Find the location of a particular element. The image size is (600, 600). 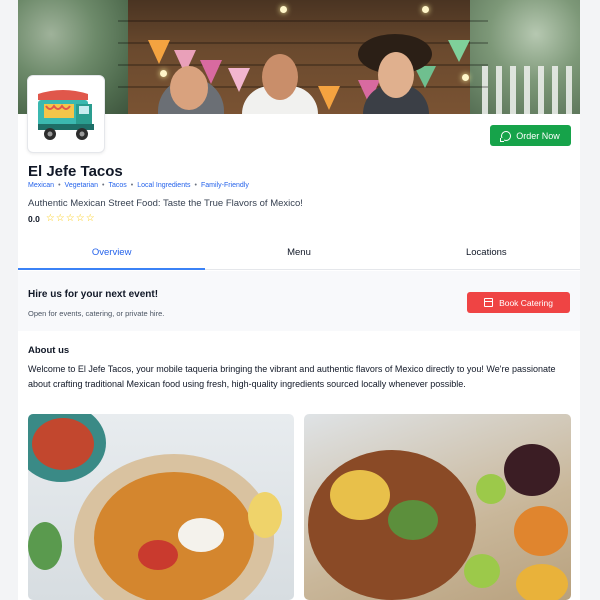

order-now-button: Order Now is located at coordinates (530, 135).